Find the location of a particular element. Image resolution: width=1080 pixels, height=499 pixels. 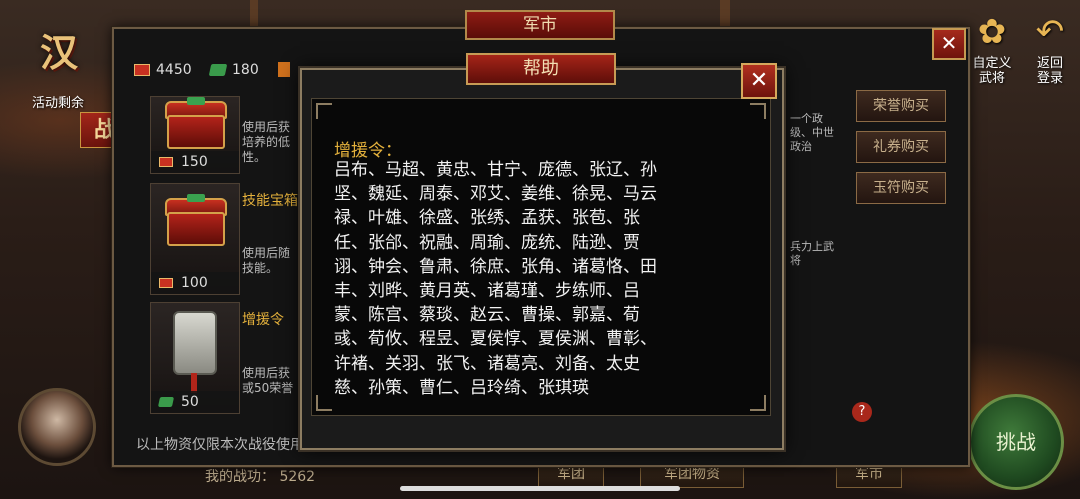

honor-amount: 4450 is located at coordinates (174, 70).